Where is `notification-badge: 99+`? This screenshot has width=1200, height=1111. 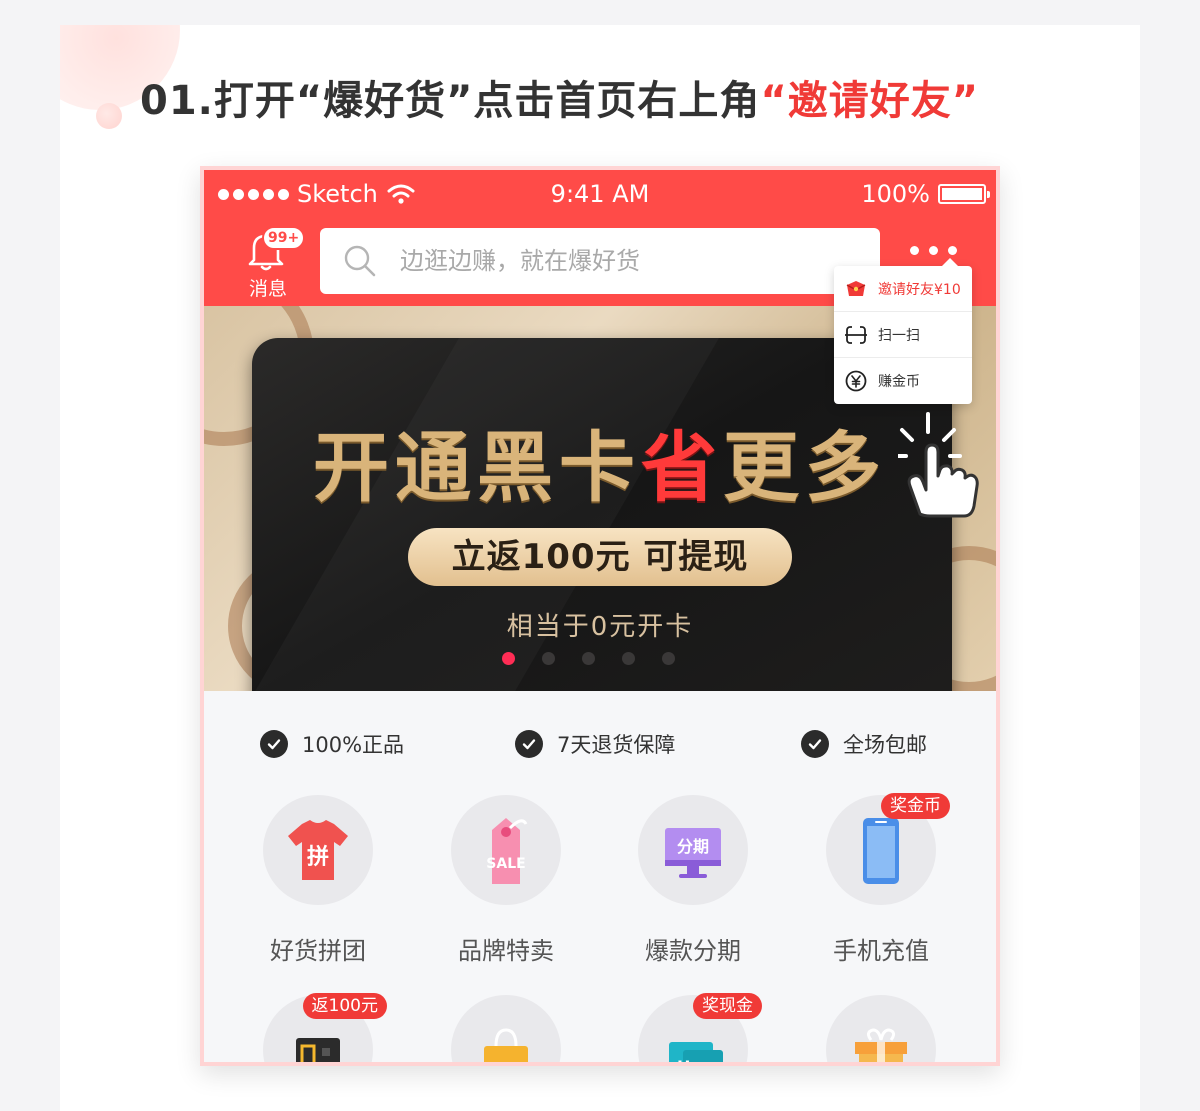
notification-badge: 99+ is located at coordinates (284, 238).